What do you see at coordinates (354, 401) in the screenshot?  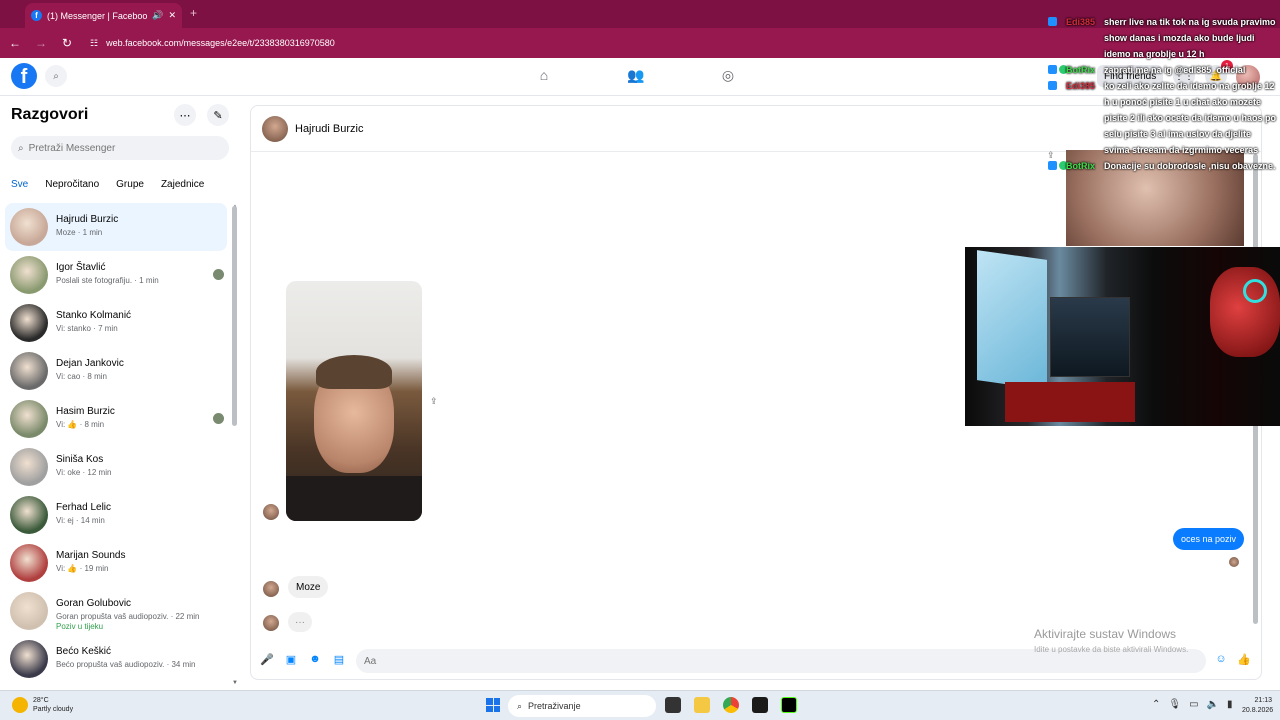 I see `photo-message` at bounding box center [354, 401].